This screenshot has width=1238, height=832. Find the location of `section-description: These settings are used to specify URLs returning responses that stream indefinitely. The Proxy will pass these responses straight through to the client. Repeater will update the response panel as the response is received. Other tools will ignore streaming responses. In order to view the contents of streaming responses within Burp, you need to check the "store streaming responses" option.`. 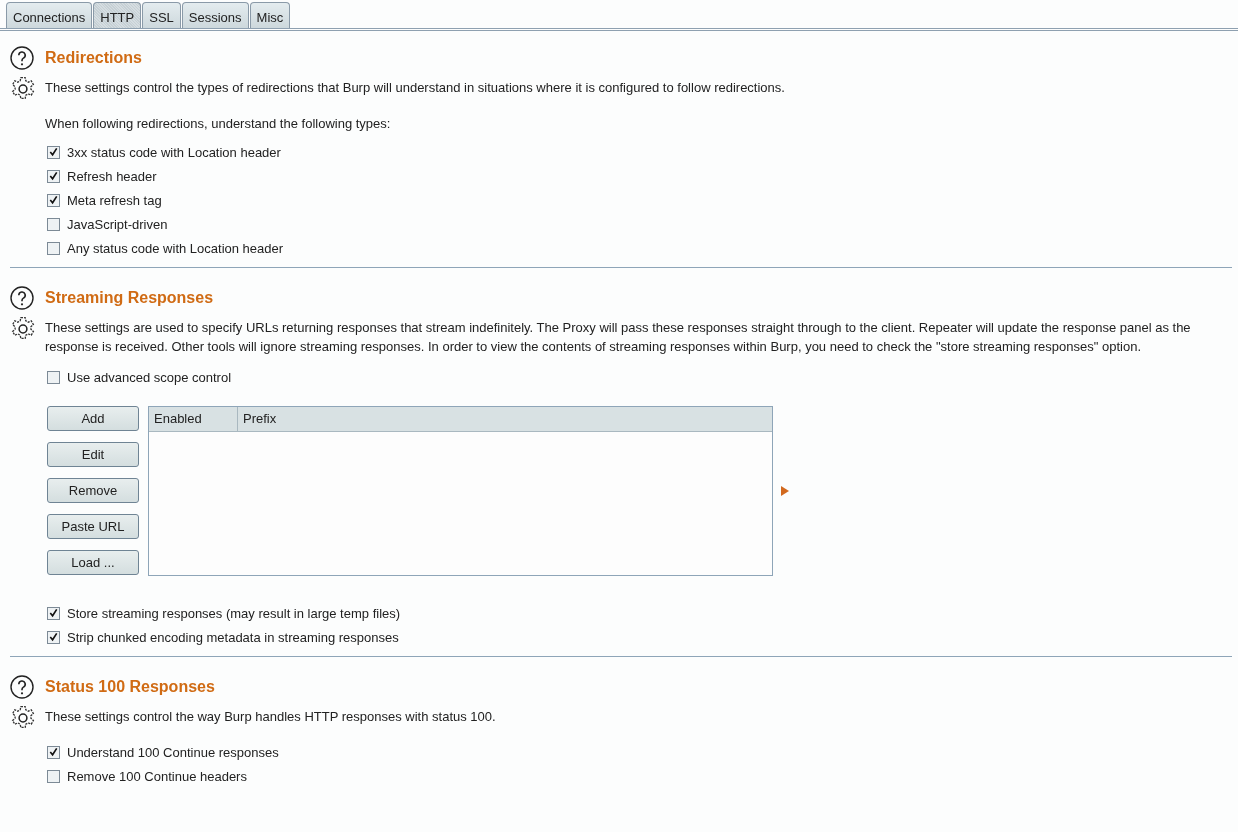

section-description: These settings are used to specify URLs returning responses that stream indefinitely. The Proxy will pass these responses straight through to the client. Repeater will update the response panel as the response is received. Other tools will ignore streaming responses. In order to view the contents of streaming responses within Burp, you need to check the "store streaming responses" option. is located at coordinates (618, 337).